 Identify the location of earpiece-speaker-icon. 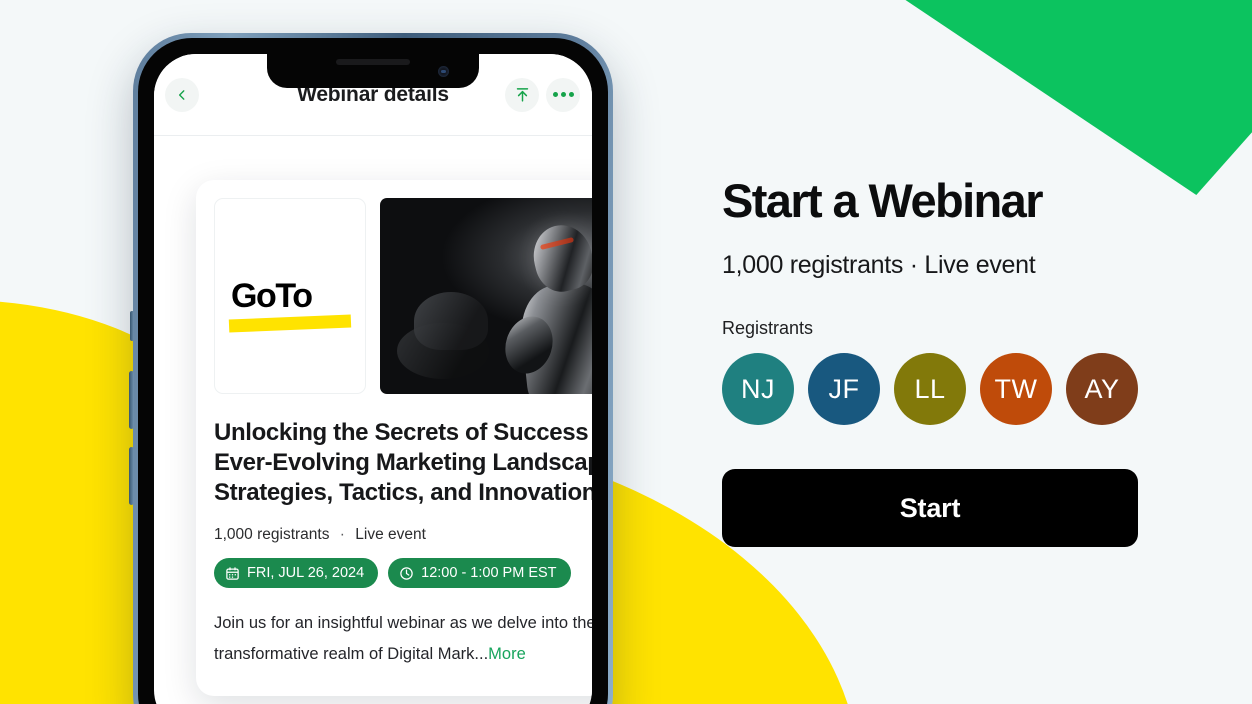
(373, 62).